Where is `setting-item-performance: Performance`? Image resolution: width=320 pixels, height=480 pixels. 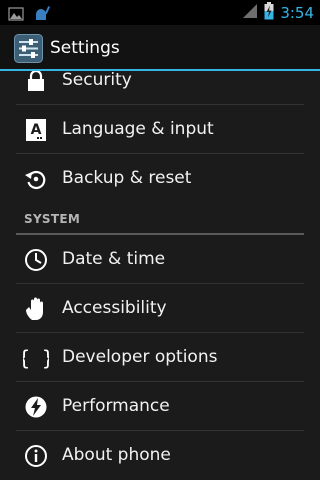
setting-item-performance: Performance is located at coordinates (160, 407).